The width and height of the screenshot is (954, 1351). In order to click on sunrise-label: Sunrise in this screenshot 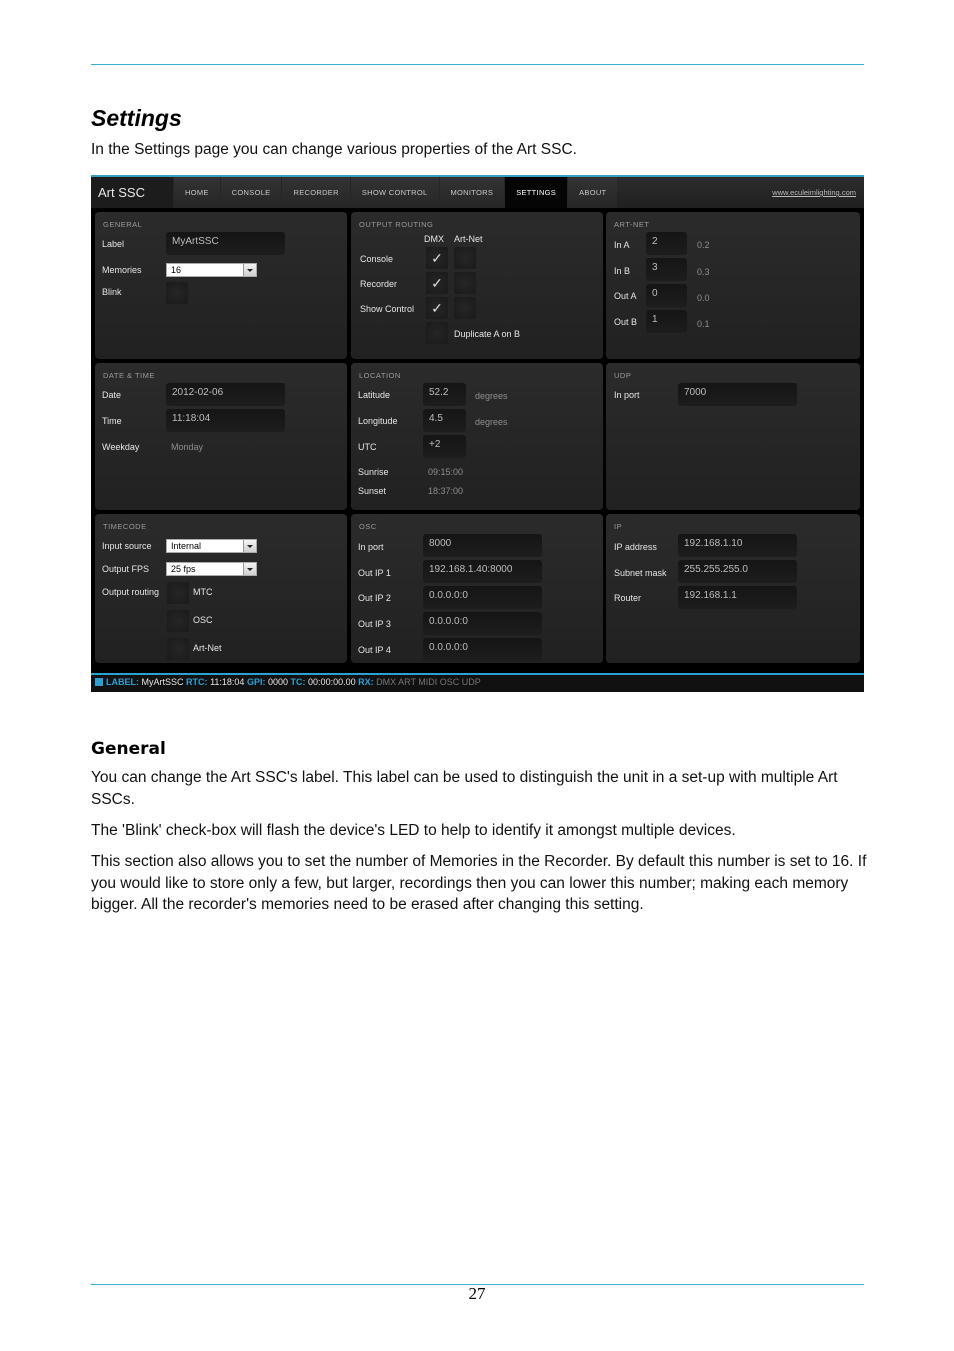, I will do `click(373, 472)`.